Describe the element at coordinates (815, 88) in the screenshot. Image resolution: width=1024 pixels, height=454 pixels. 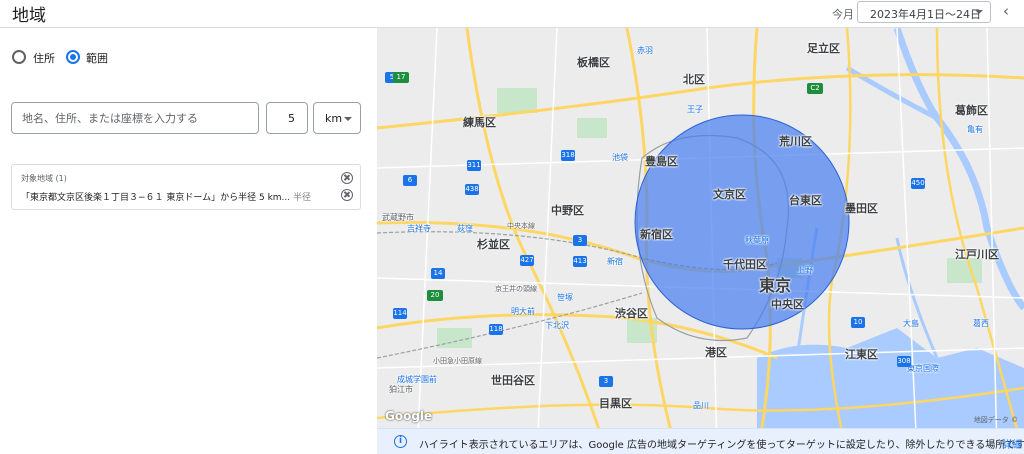
I see `route-badge: C2` at that location.